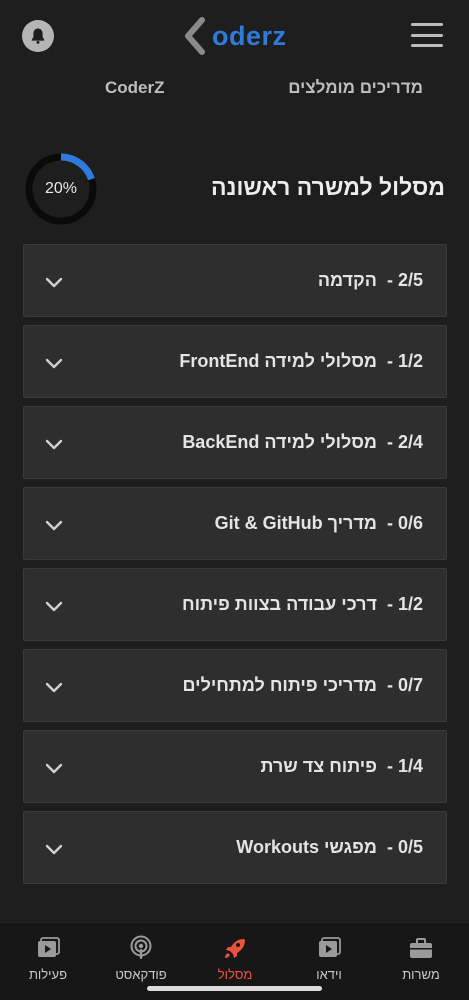 The width and height of the screenshot is (469, 1000). I want to click on section-label: 2/4 - מסלולי למידה BackEnd, so click(302, 442).